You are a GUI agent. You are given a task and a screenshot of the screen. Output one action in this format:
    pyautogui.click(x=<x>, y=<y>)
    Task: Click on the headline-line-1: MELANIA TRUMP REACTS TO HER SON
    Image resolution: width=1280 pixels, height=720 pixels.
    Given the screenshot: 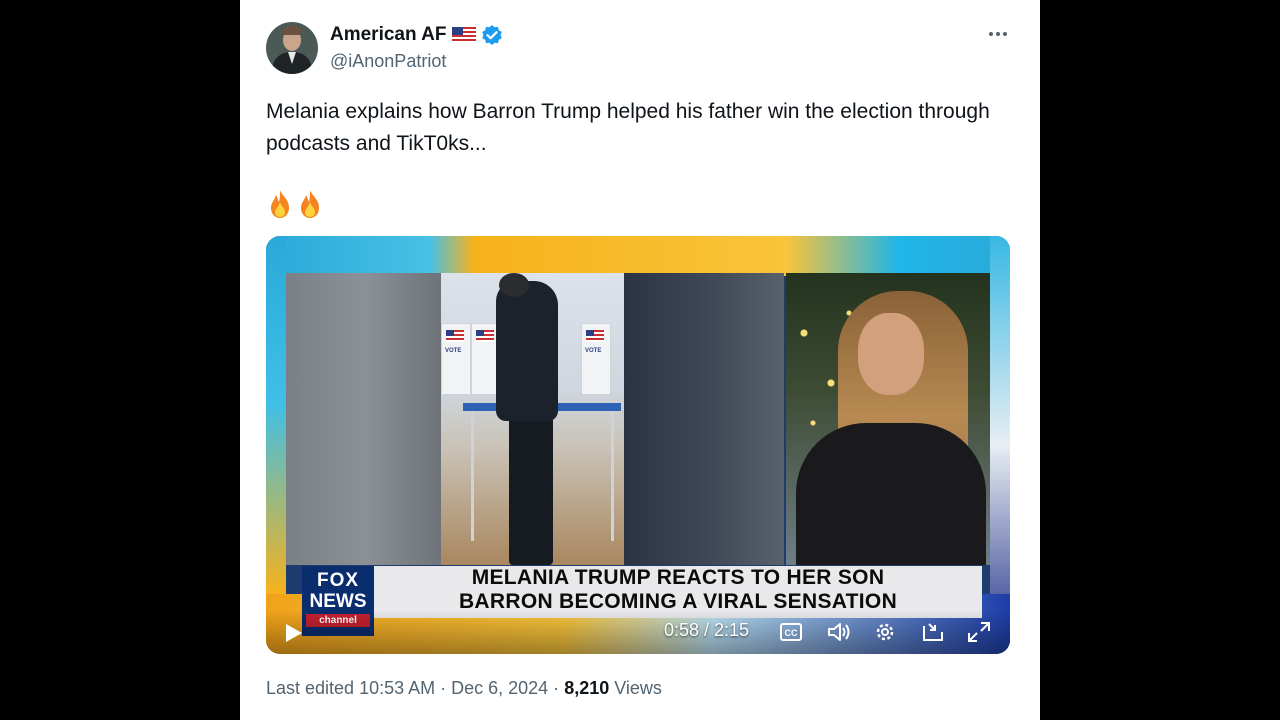 What is the action you would take?
    pyautogui.click(x=678, y=577)
    